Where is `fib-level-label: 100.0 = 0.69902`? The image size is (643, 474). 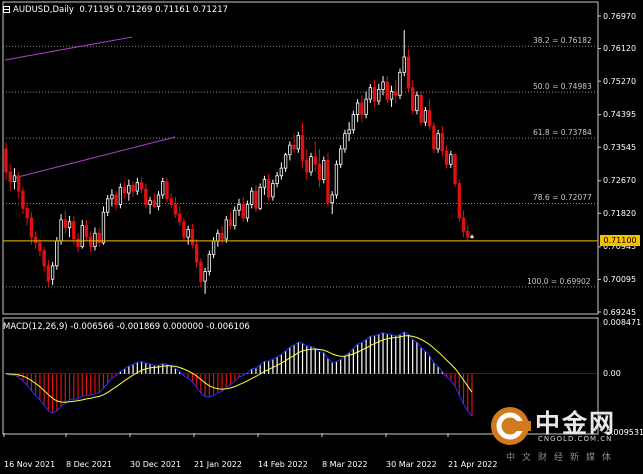
fib-level-label: 100.0 = 0.69902 is located at coordinates (559, 281).